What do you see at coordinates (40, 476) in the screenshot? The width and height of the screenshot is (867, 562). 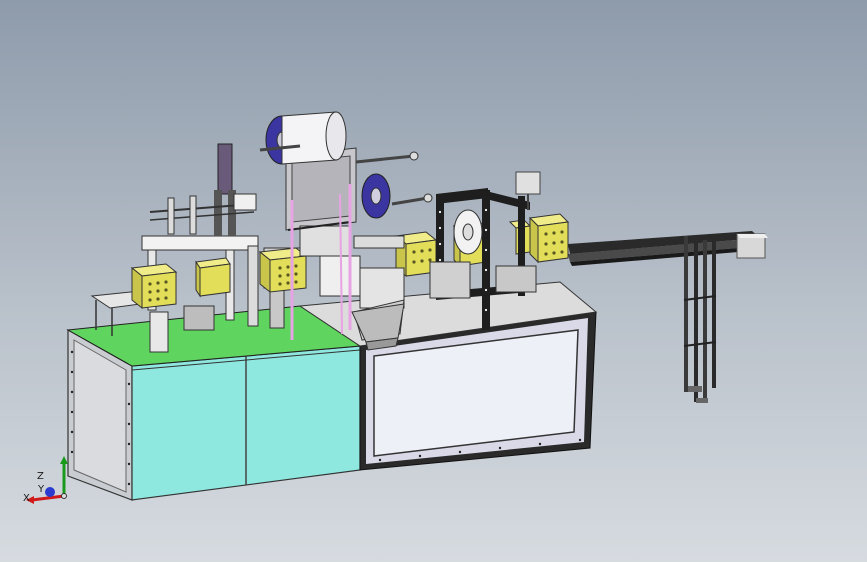 I see `z-axis-label: Z` at bounding box center [40, 476].